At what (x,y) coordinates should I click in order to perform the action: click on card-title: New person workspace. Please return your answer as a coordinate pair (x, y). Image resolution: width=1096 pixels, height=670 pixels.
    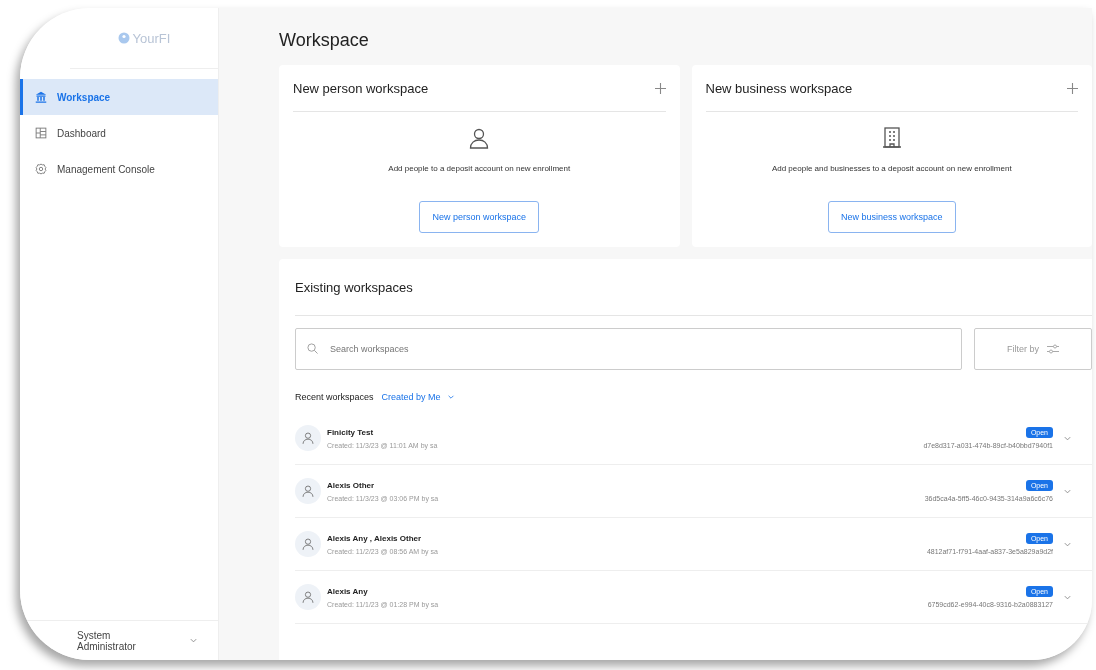
    Looking at the image, I should click on (361, 88).